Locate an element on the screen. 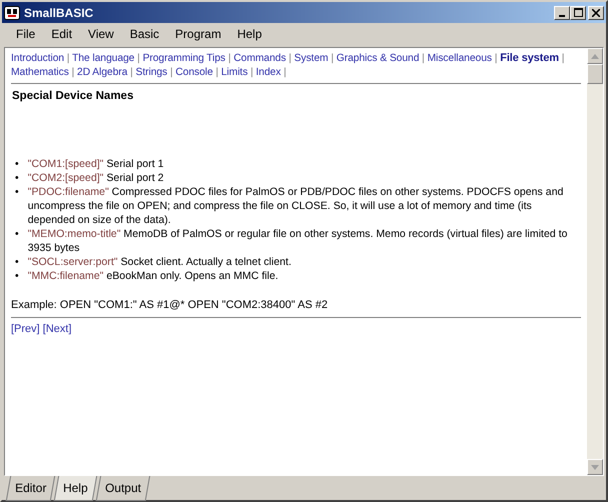 The image size is (608, 502). tab: Help is located at coordinates (76, 488).